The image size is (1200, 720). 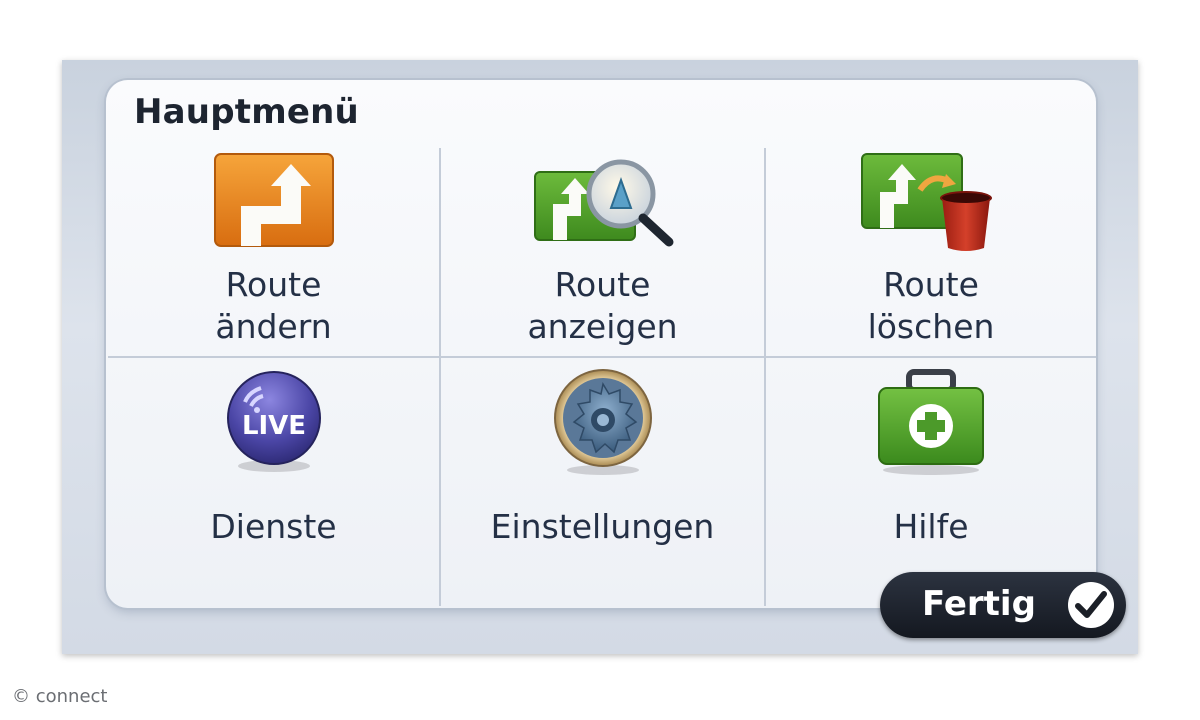 What do you see at coordinates (60, 696) in the screenshot?
I see `copyright-watermark: © connect` at bounding box center [60, 696].